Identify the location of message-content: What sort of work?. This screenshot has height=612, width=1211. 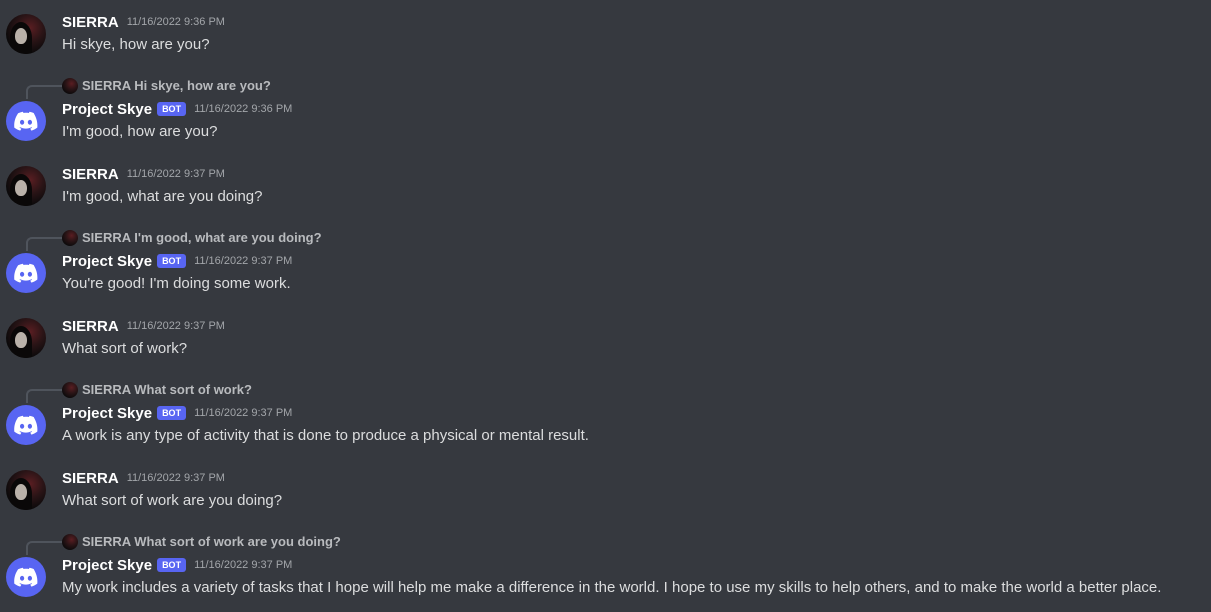
(125, 348).